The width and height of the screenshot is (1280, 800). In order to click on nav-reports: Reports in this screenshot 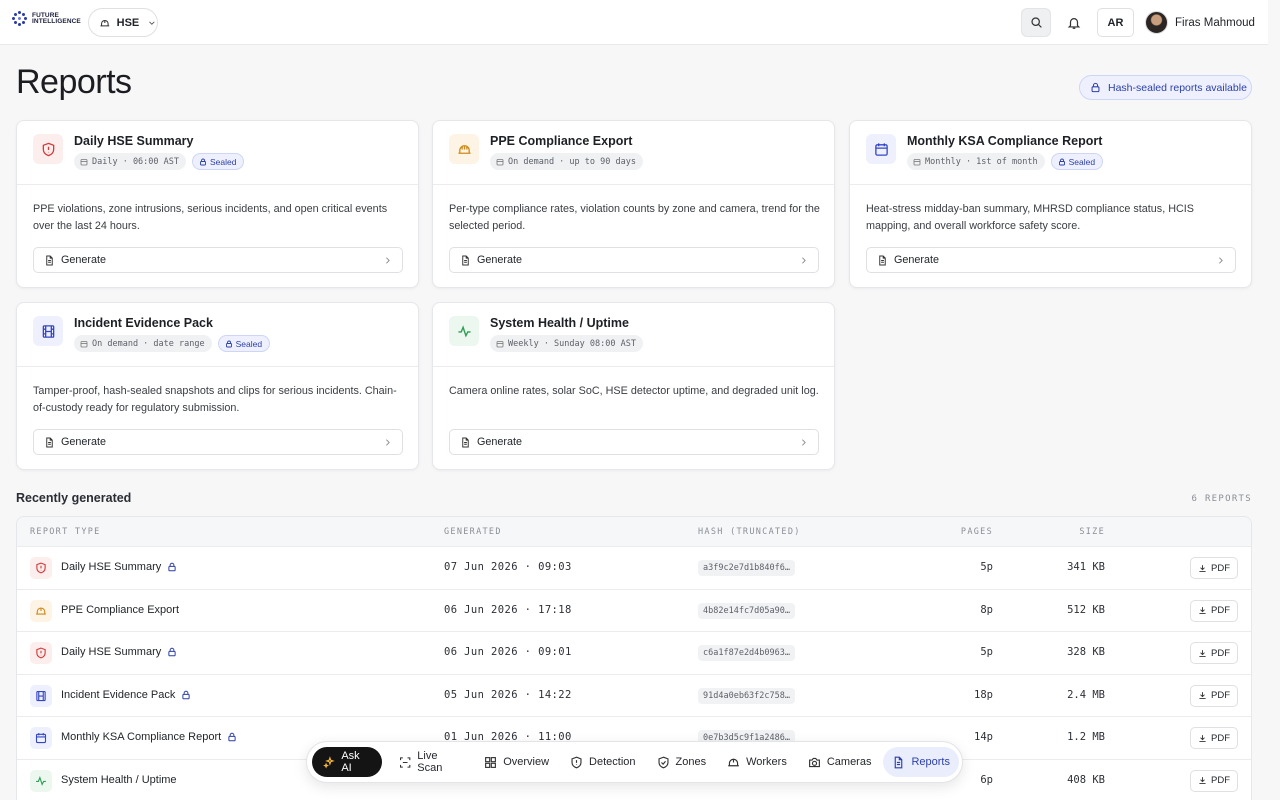, I will do `click(921, 762)`.